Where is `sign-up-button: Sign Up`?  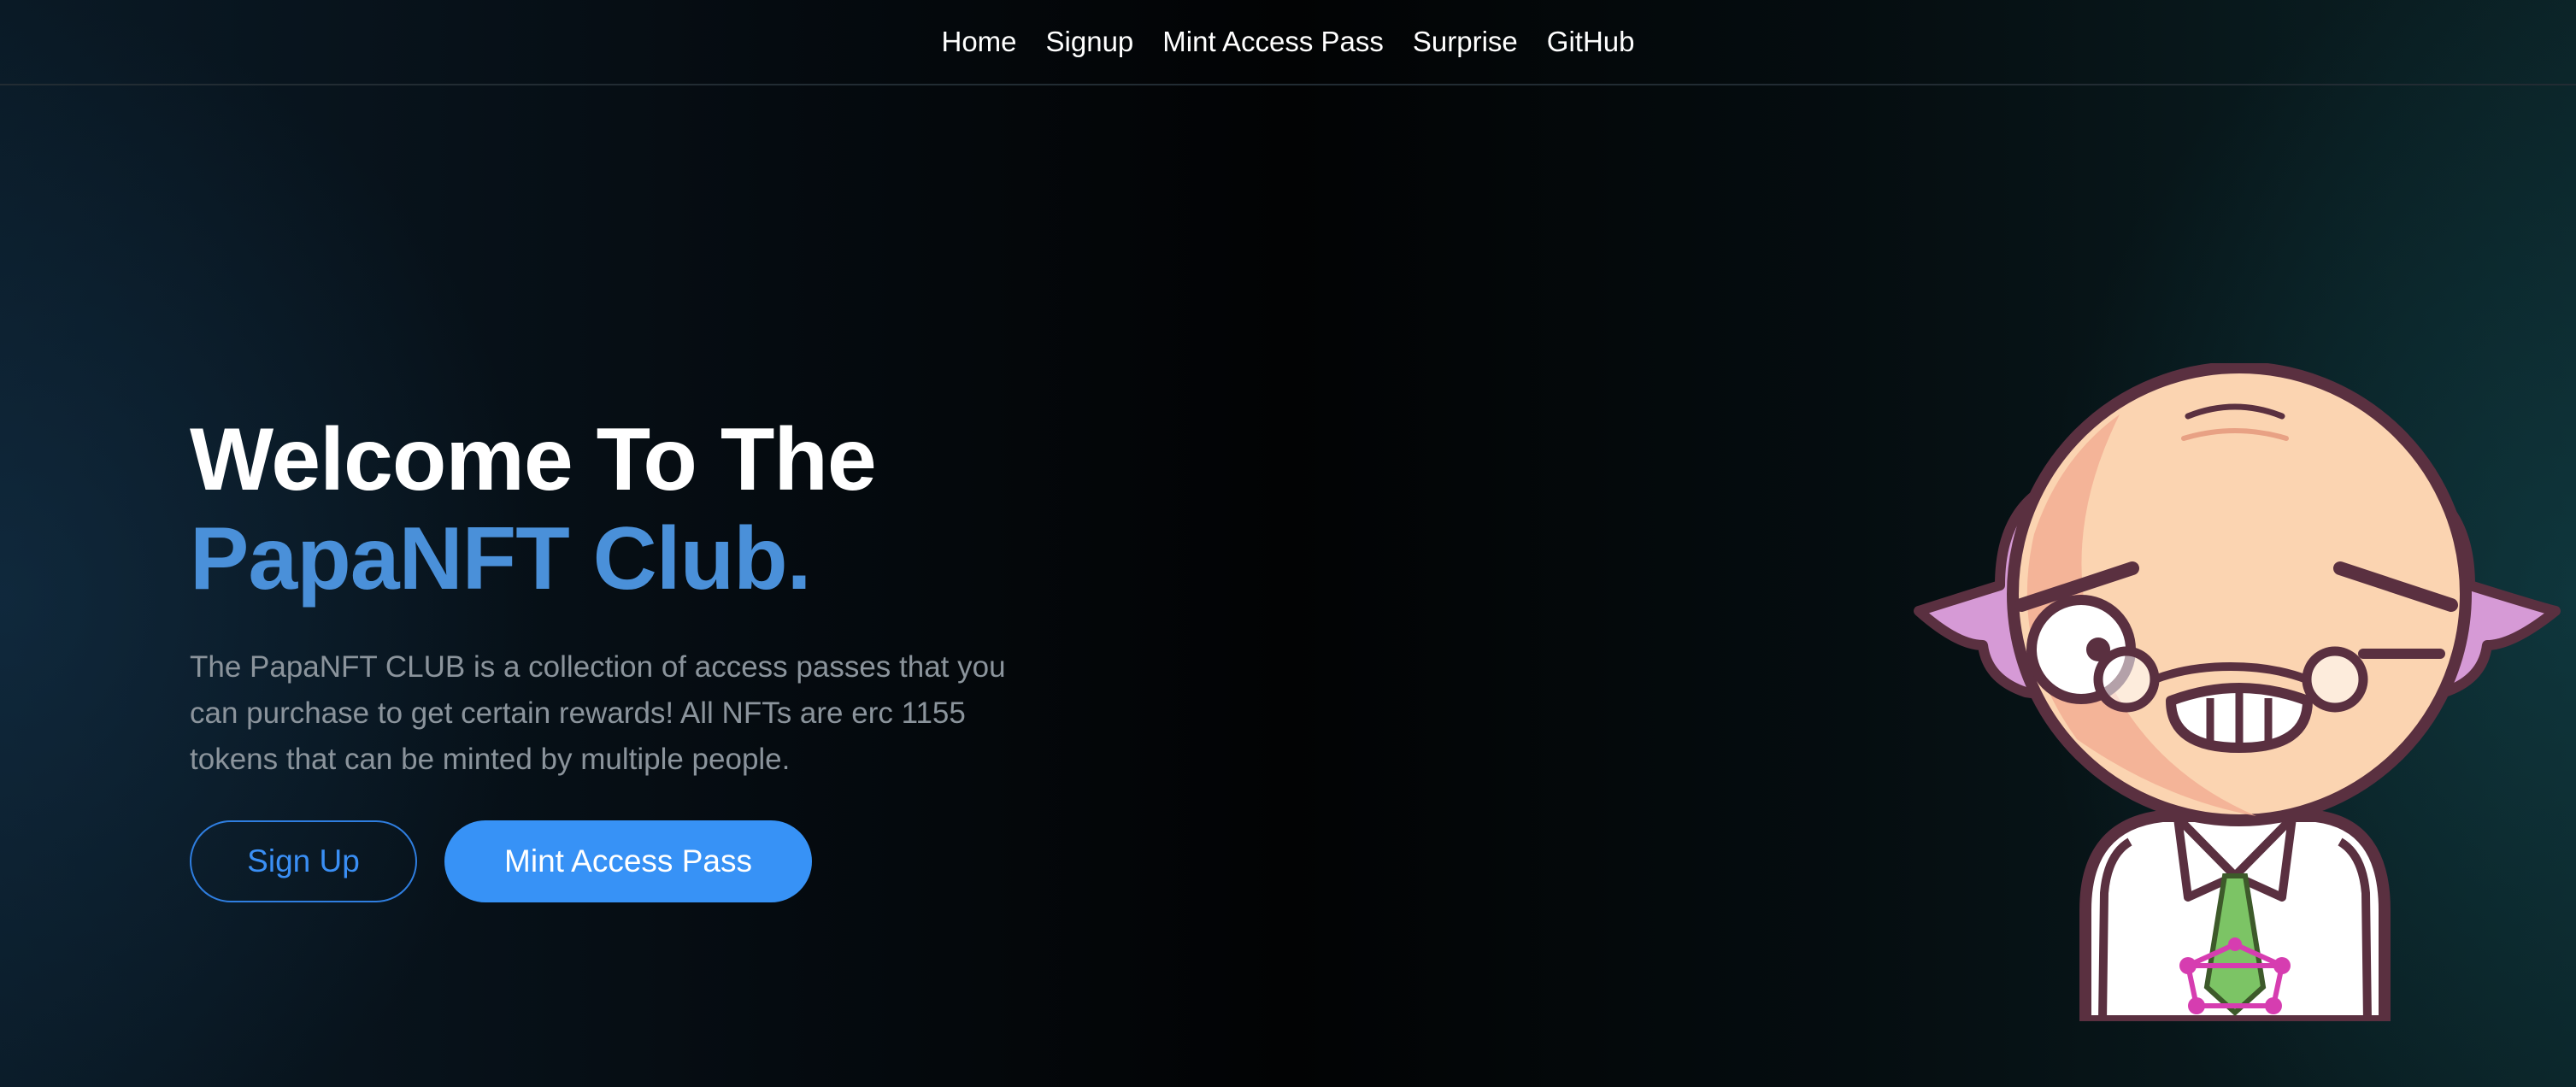
sign-up-button: Sign Up is located at coordinates (303, 861).